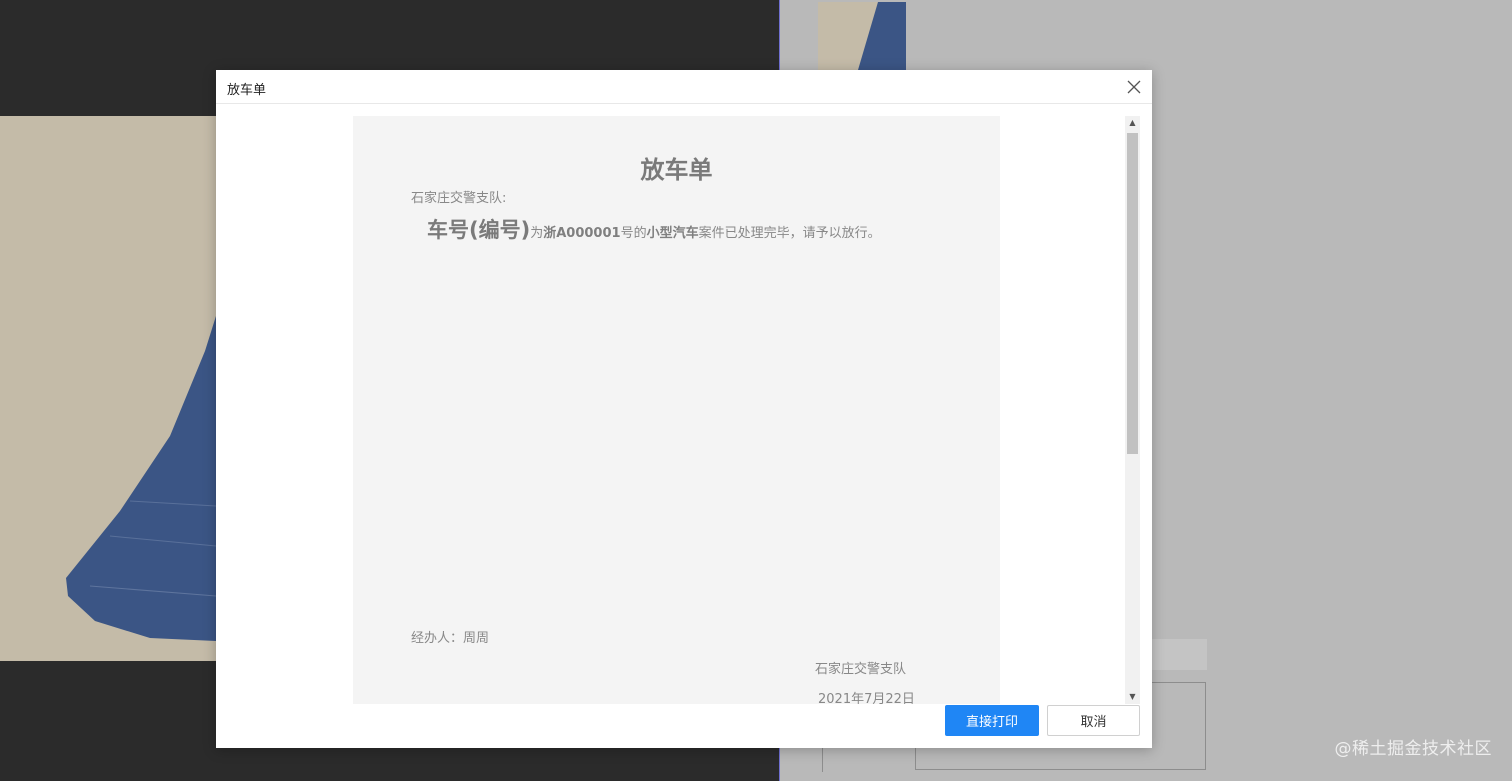 This screenshot has width=1512, height=781. What do you see at coordinates (862, 36) in the screenshot?
I see `vehicle-photo-thumbnail` at bounding box center [862, 36].